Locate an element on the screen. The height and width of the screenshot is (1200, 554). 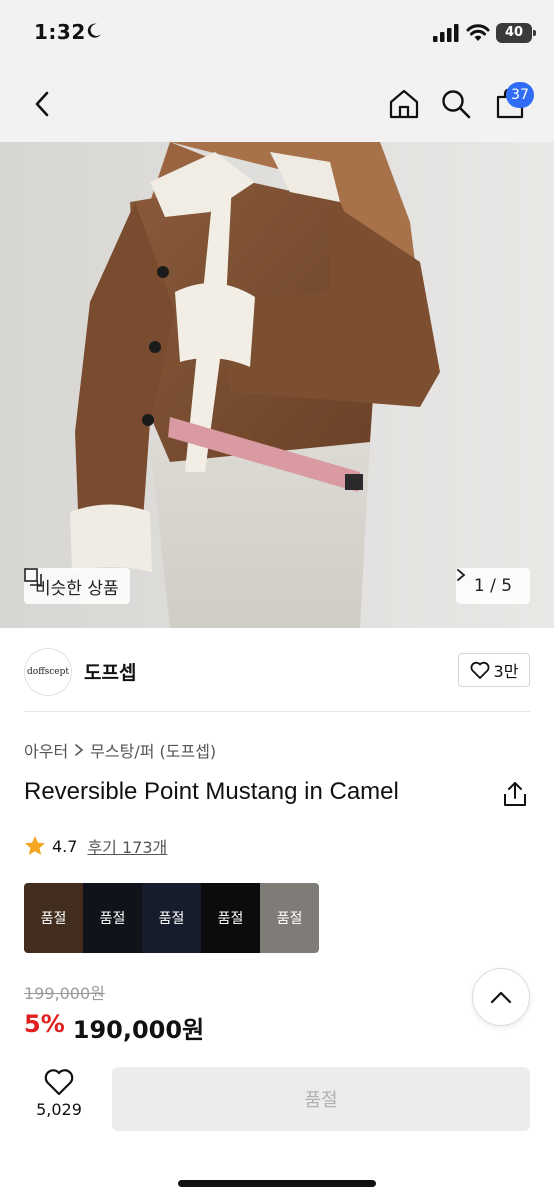
breadcrumb-subcategory: 무스탕/퍼 (도프셉) is located at coordinates (153, 750).